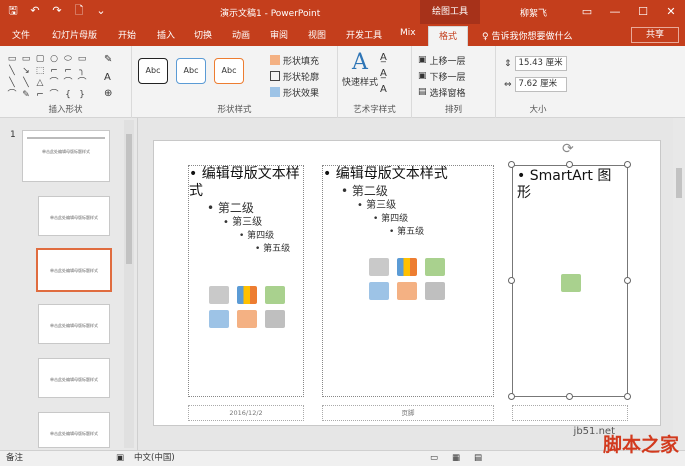 This screenshot has height=466, width=685. What do you see at coordinates (317, 34) in the screenshot?
I see `tab-view: 视图` at bounding box center [317, 34].